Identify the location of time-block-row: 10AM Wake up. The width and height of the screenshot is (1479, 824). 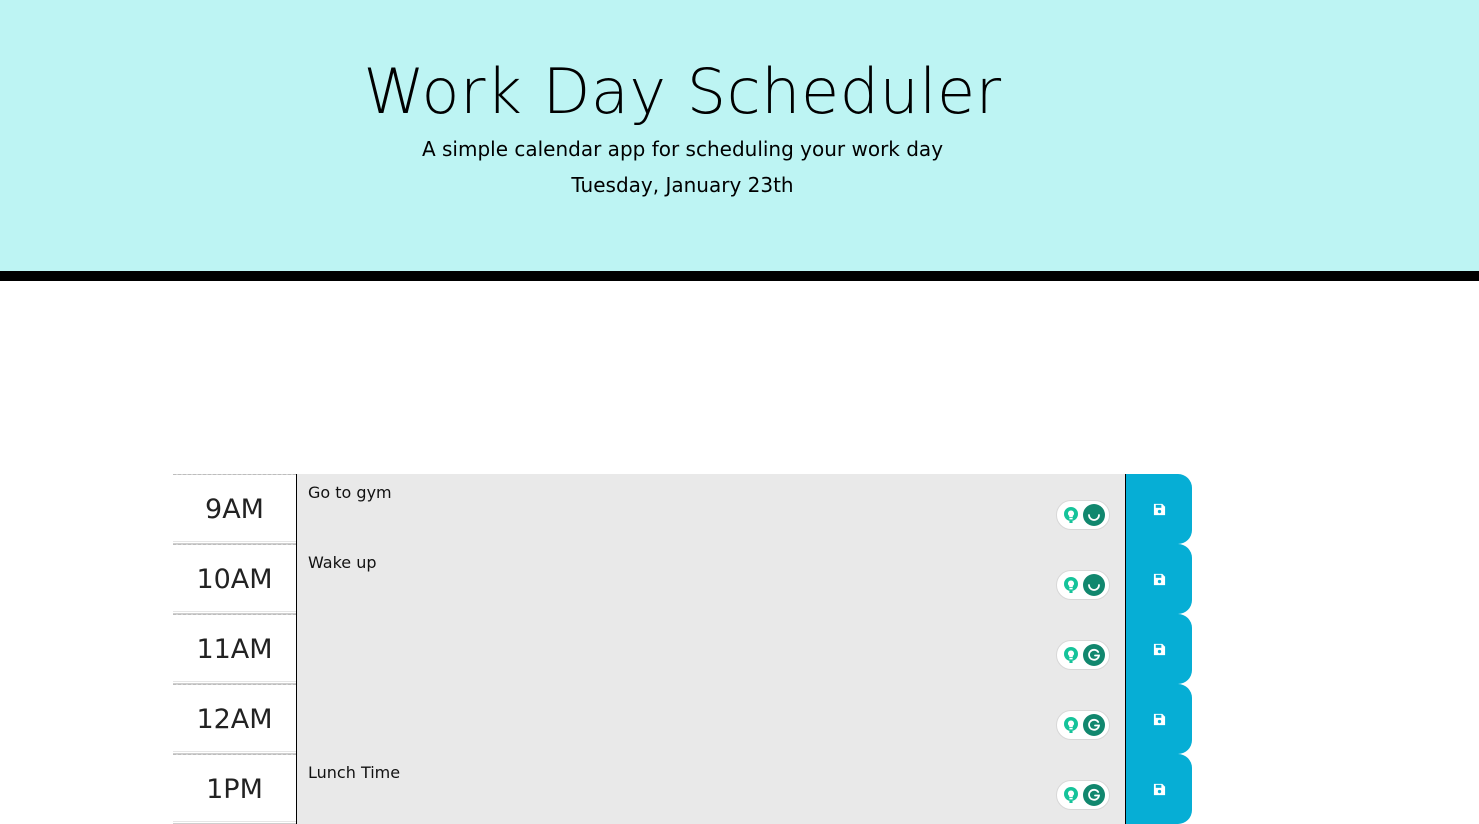
(682, 579).